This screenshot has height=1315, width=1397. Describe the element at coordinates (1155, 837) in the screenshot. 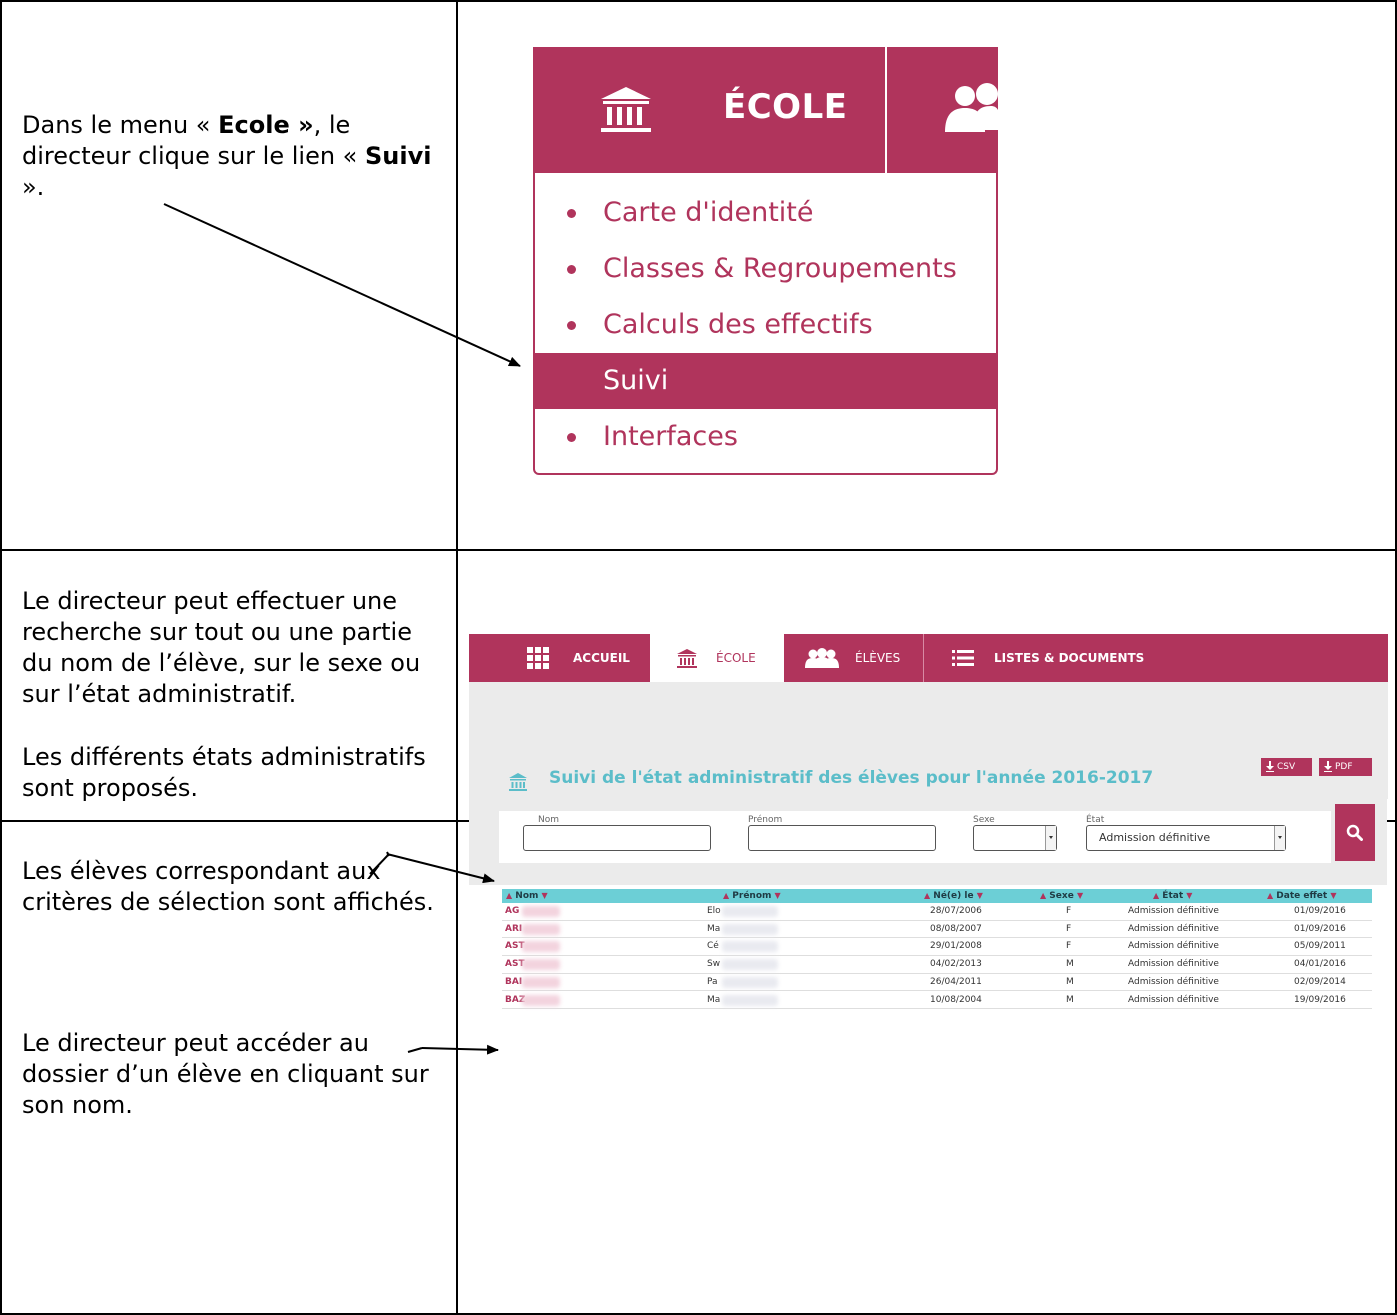

I see `etat-value: Admission définitive` at that location.